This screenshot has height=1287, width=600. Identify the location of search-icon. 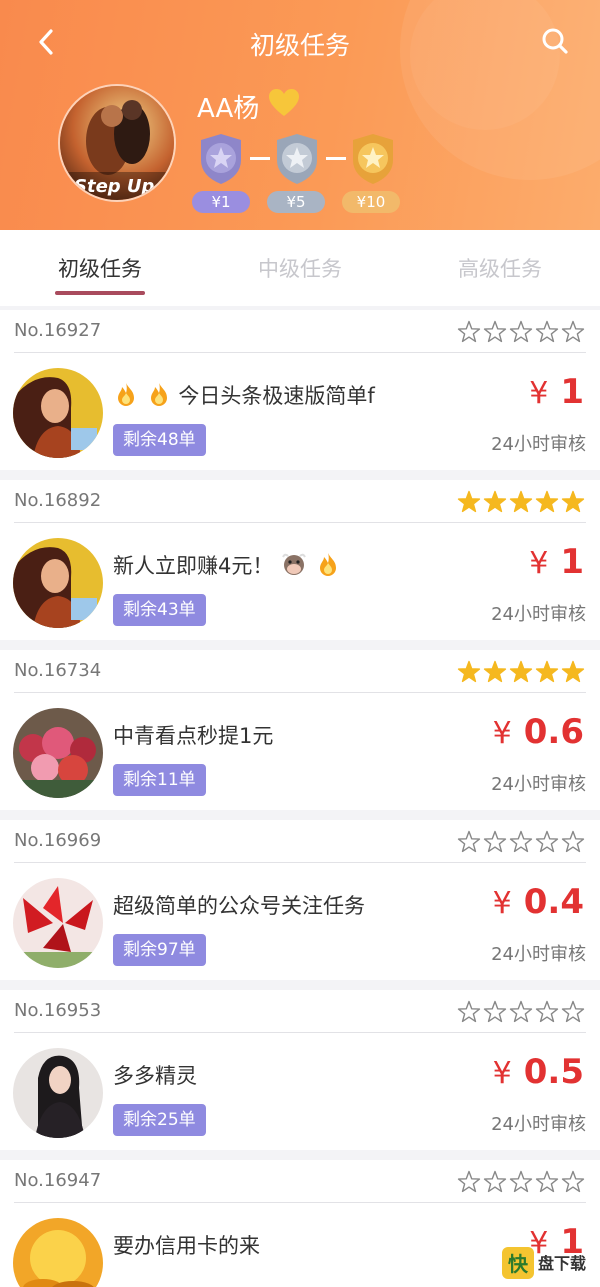
(555, 42).